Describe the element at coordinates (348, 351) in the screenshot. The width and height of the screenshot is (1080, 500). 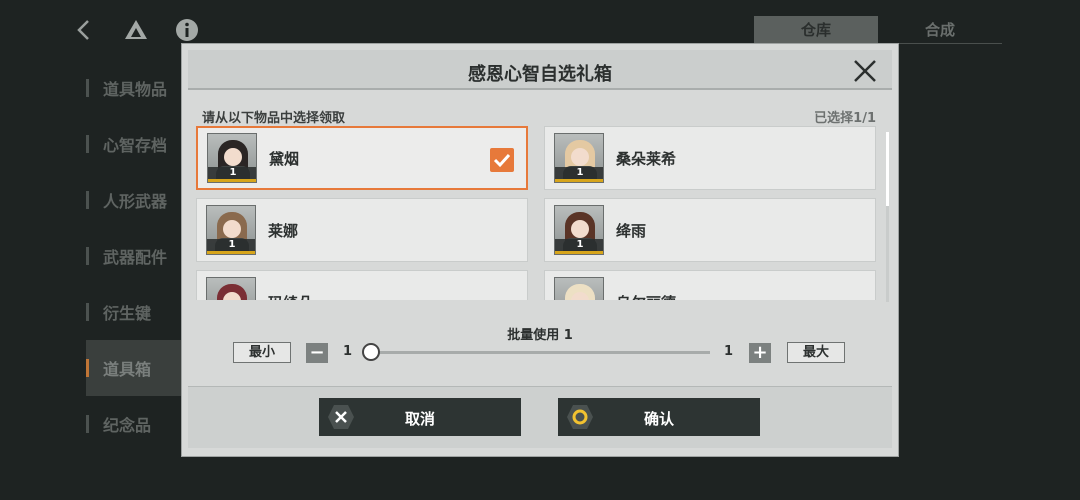
I see `slider-min-value: 1` at that location.